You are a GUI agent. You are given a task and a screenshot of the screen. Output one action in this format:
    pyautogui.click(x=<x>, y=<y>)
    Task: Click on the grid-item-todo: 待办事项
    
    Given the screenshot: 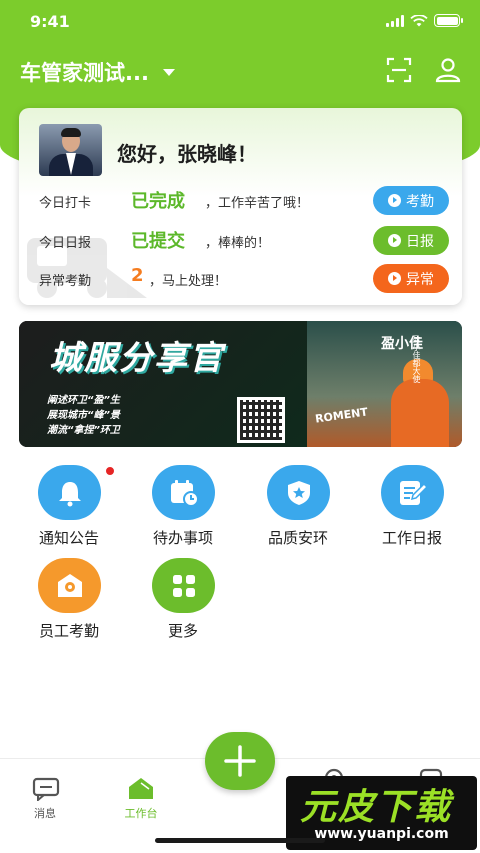 What is the action you would take?
    pyautogui.click(x=183, y=510)
    